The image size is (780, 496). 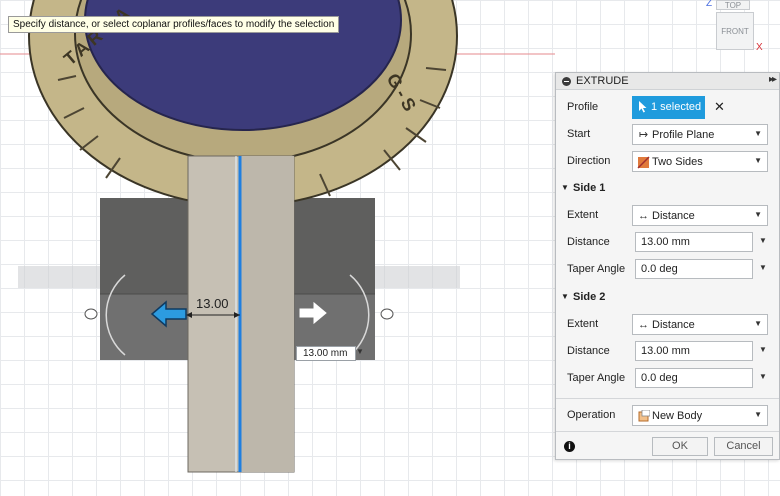 What do you see at coordinates (596, 378) in the screenshot?
I see `side2-taper-label: Taper Angle` at bounding box center [596, 378].